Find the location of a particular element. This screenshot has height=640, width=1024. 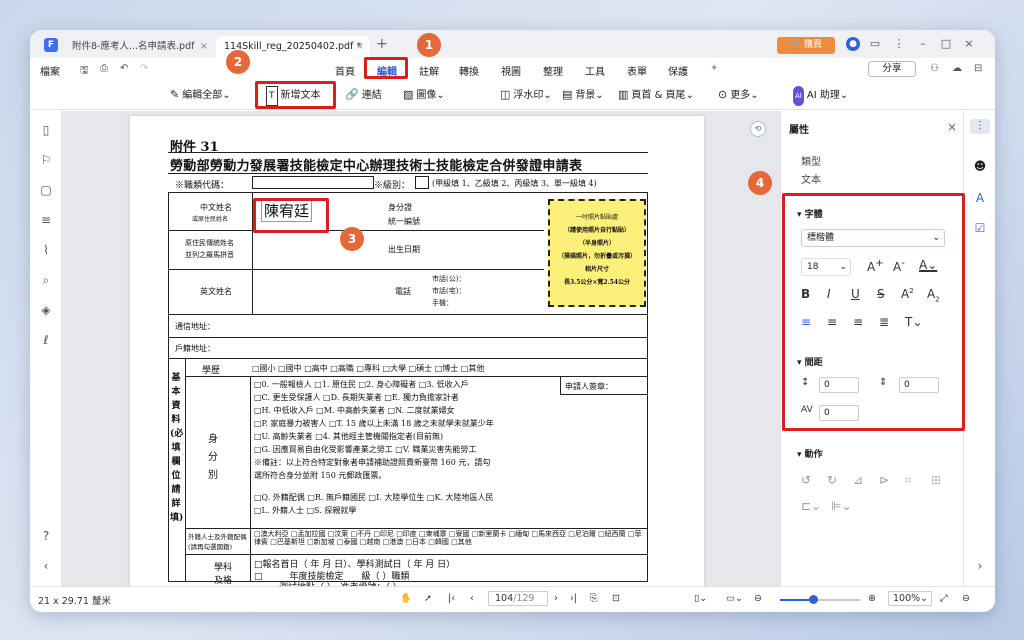

menu-form: 表單 is located at coordinates (637, 70).